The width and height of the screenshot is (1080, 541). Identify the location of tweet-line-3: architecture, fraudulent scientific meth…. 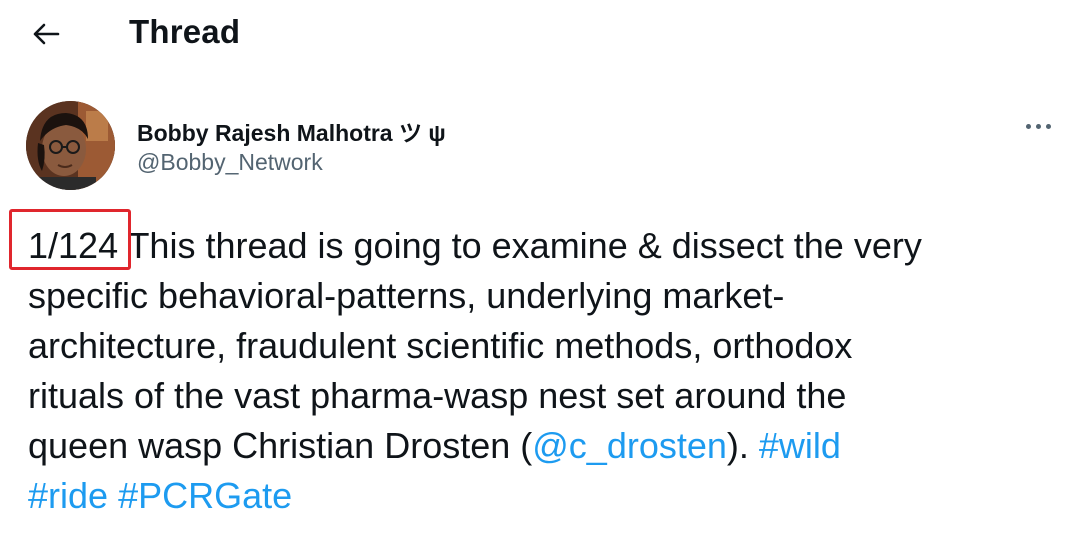
(440, 345).